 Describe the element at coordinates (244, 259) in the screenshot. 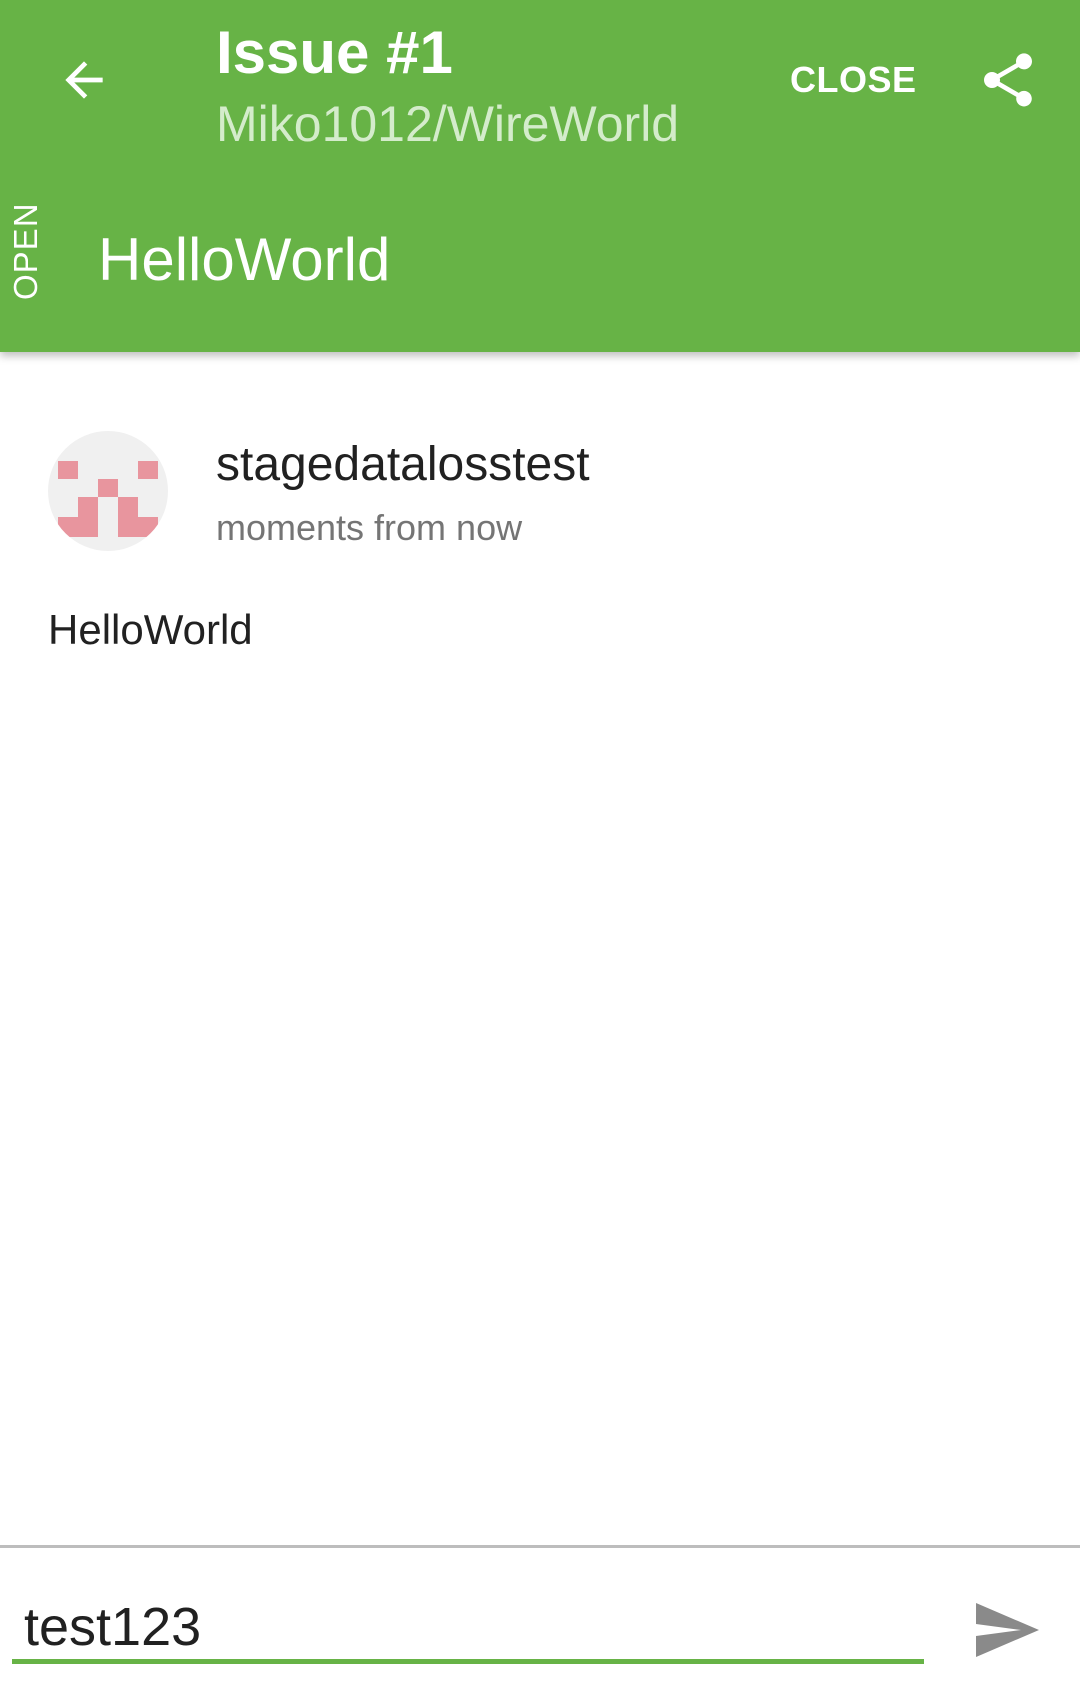

I see `issue-title: HelloWorld` at that location.